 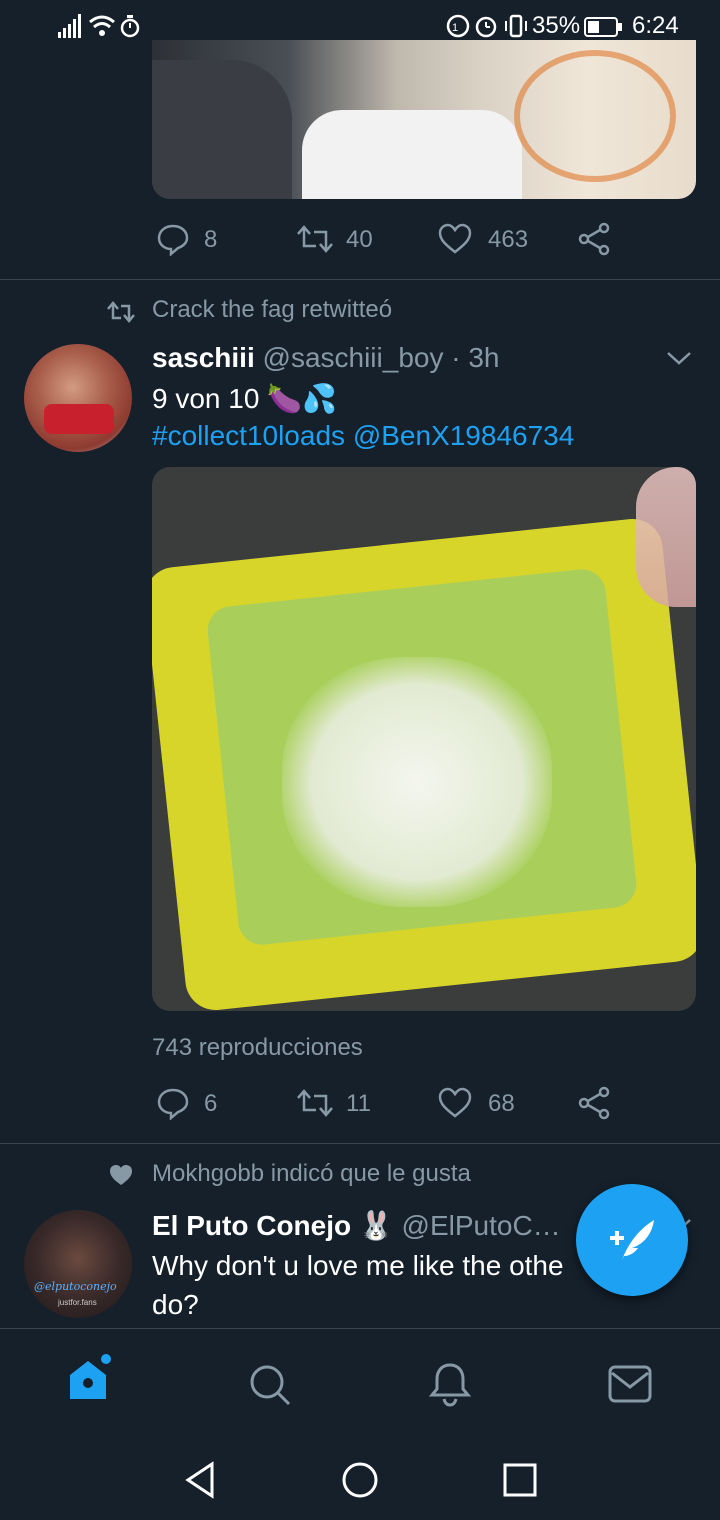 I want to click on tweet-text: 9 von 10 🍆💦, so click(x=244, y=398).